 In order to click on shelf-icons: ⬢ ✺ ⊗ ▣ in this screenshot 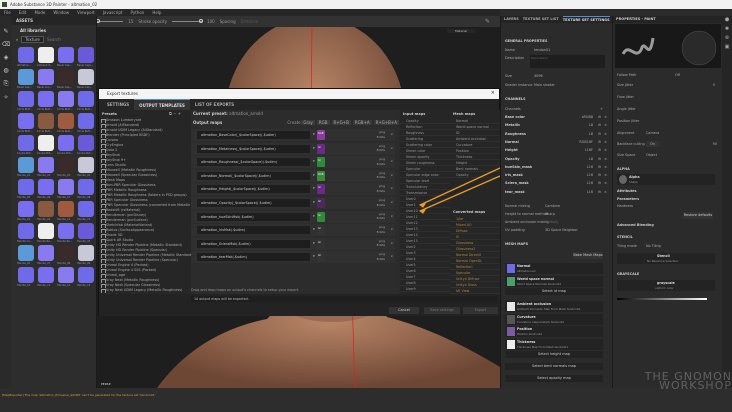, I will do `click(727, 34)`.